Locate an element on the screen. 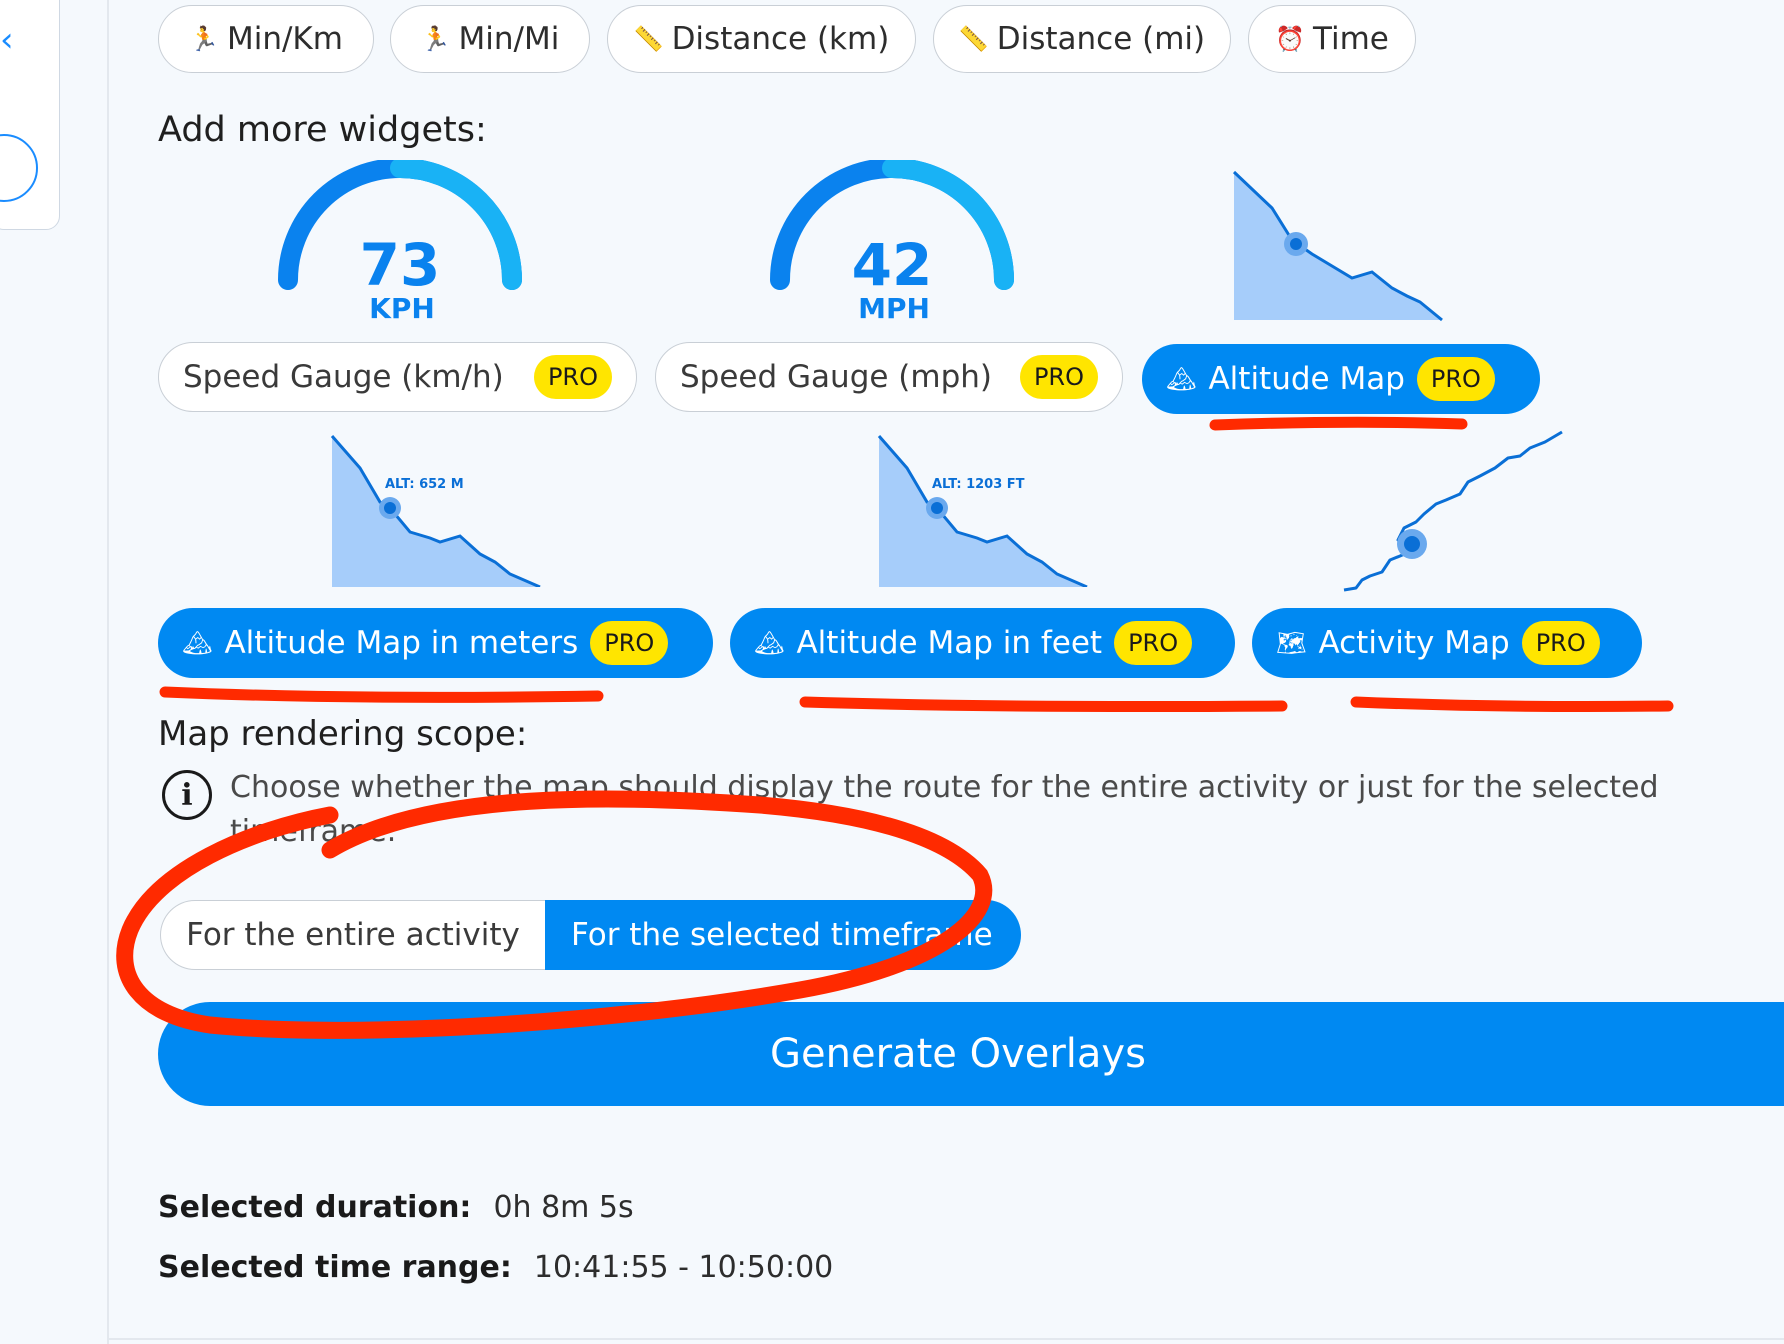 This screenshot has width=1784, height=1344. chip-distance-km: 📏 Distance (km) is located at coordinates (761, 39).